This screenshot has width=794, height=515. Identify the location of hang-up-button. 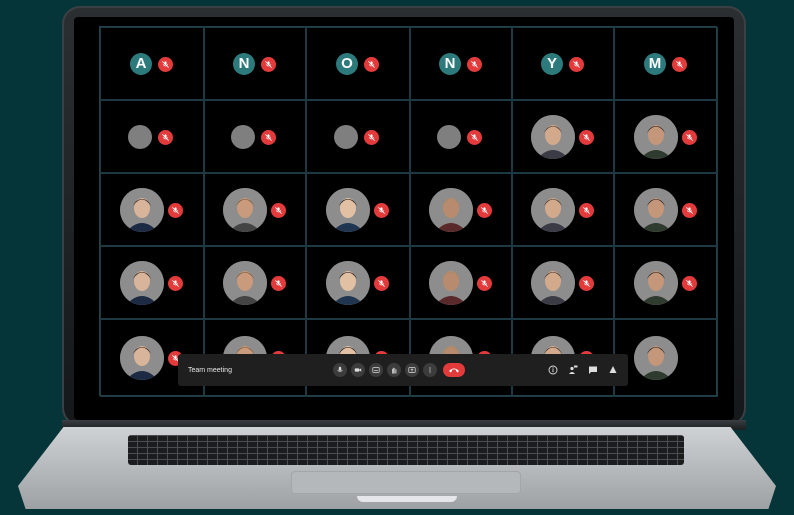
(454, 370).